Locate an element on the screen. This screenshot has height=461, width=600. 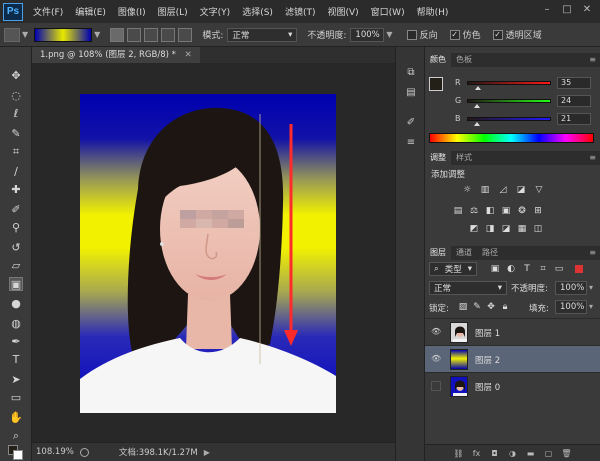
new-group-icon: ▬ is located at coordinates (530, 453).